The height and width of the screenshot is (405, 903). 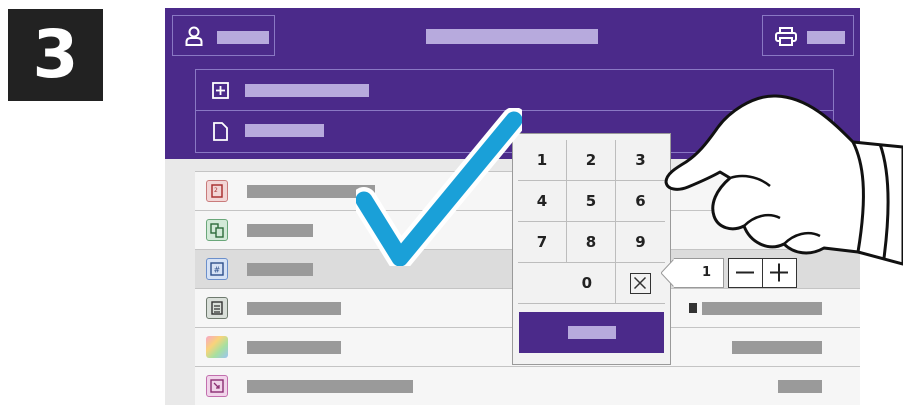 What do you see at coordinates (294, 308) in the screenshot?
I see `layout-label-placeholder` at bounding box center [294, 308].